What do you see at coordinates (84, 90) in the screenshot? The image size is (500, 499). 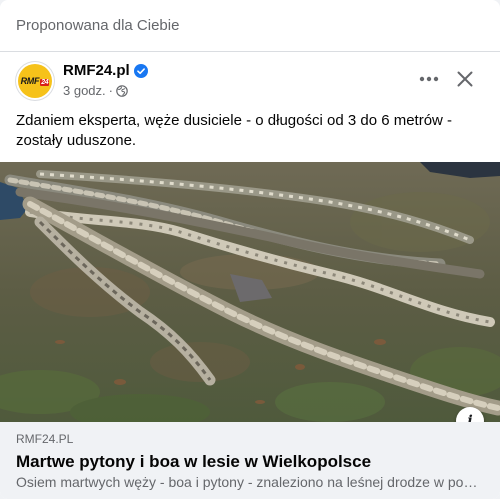 I see `post-time-link: 3 godz.` at bounding box center [84, 90].